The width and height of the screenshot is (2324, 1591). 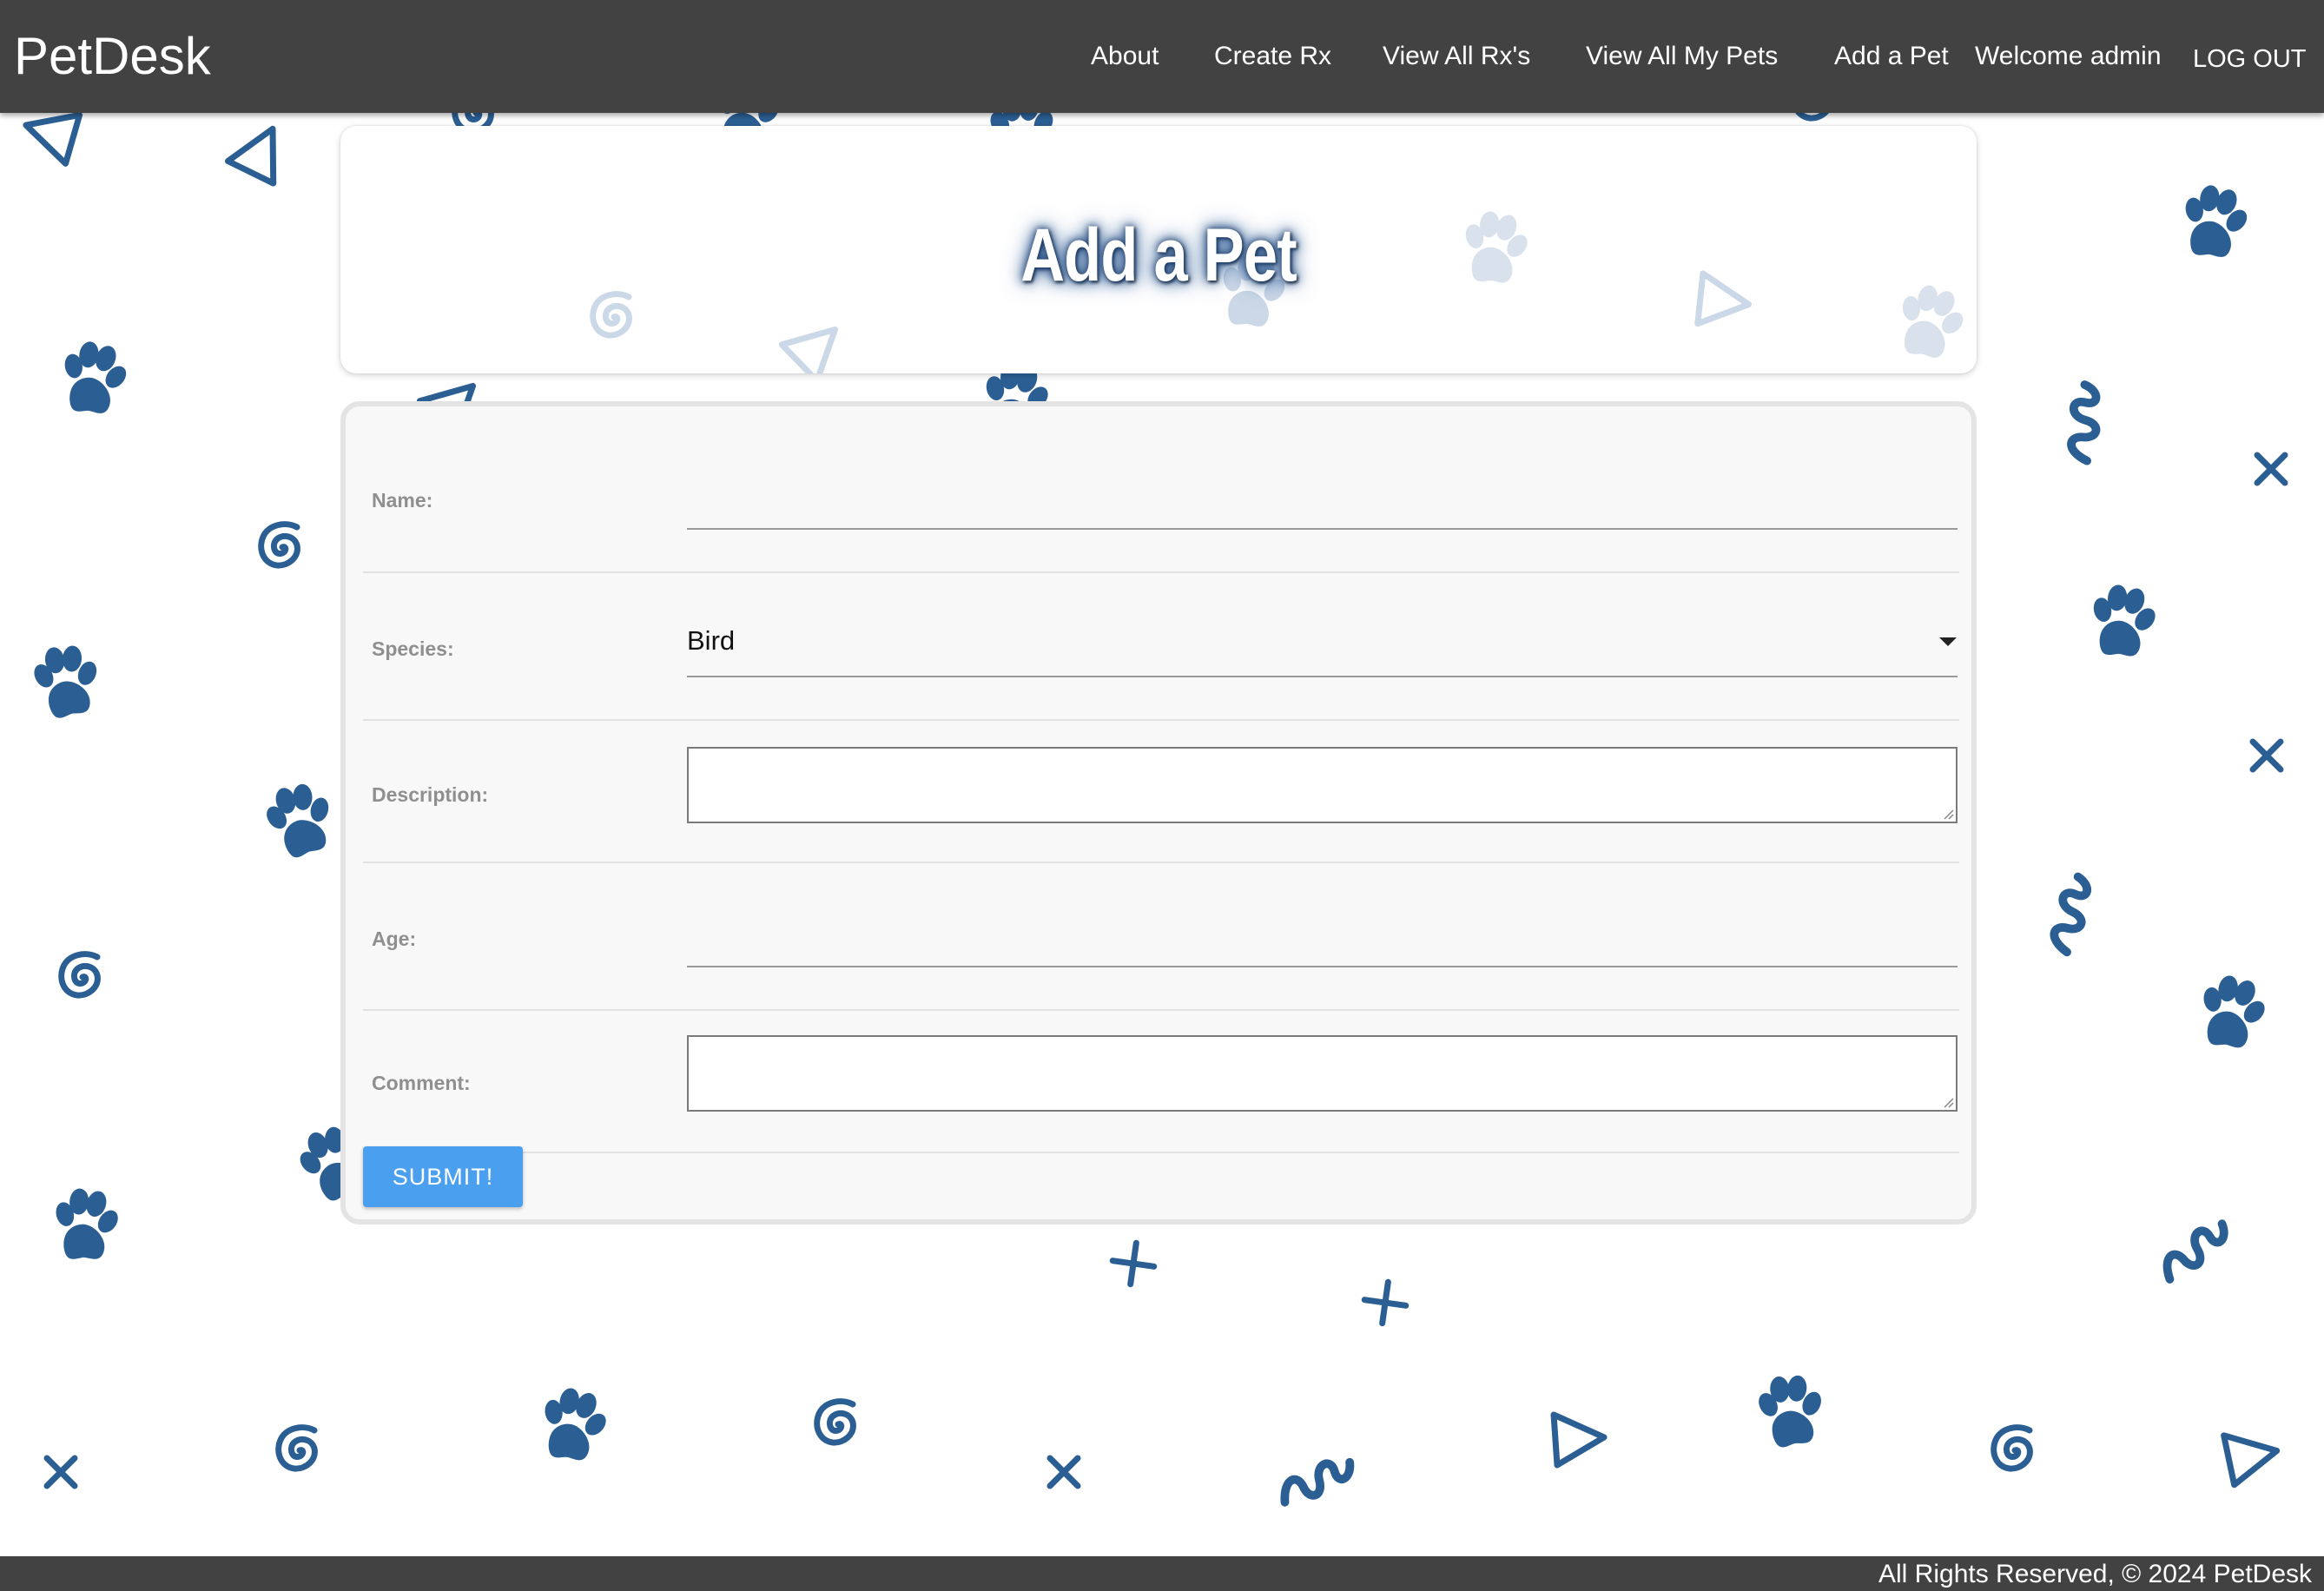 I want to click on nav-link-about: About, so click(x=1125, y=56).